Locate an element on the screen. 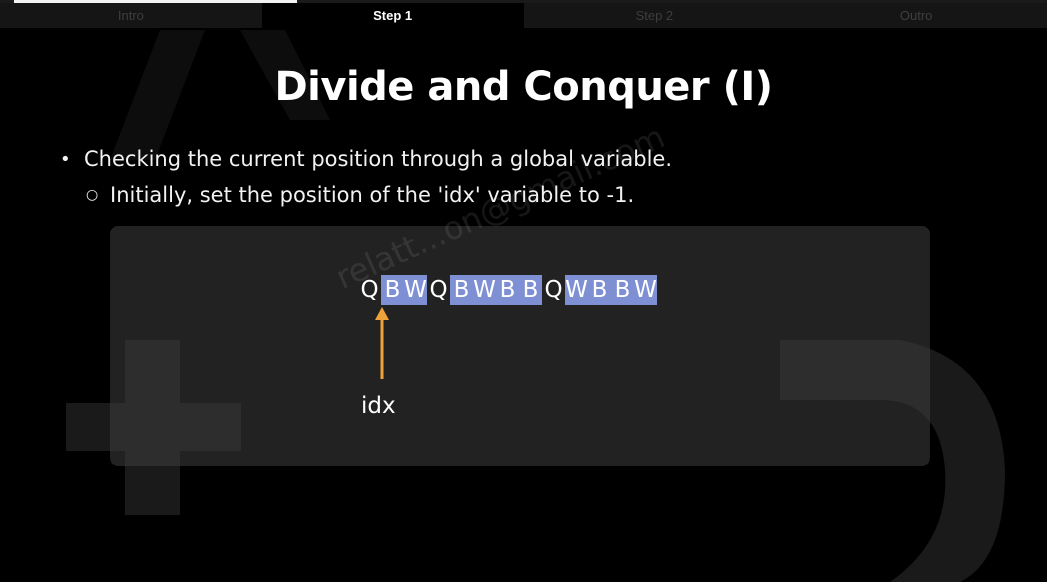 The image size is (1047, 582). tab-outro: Outro is located at coordinates (916, 15).